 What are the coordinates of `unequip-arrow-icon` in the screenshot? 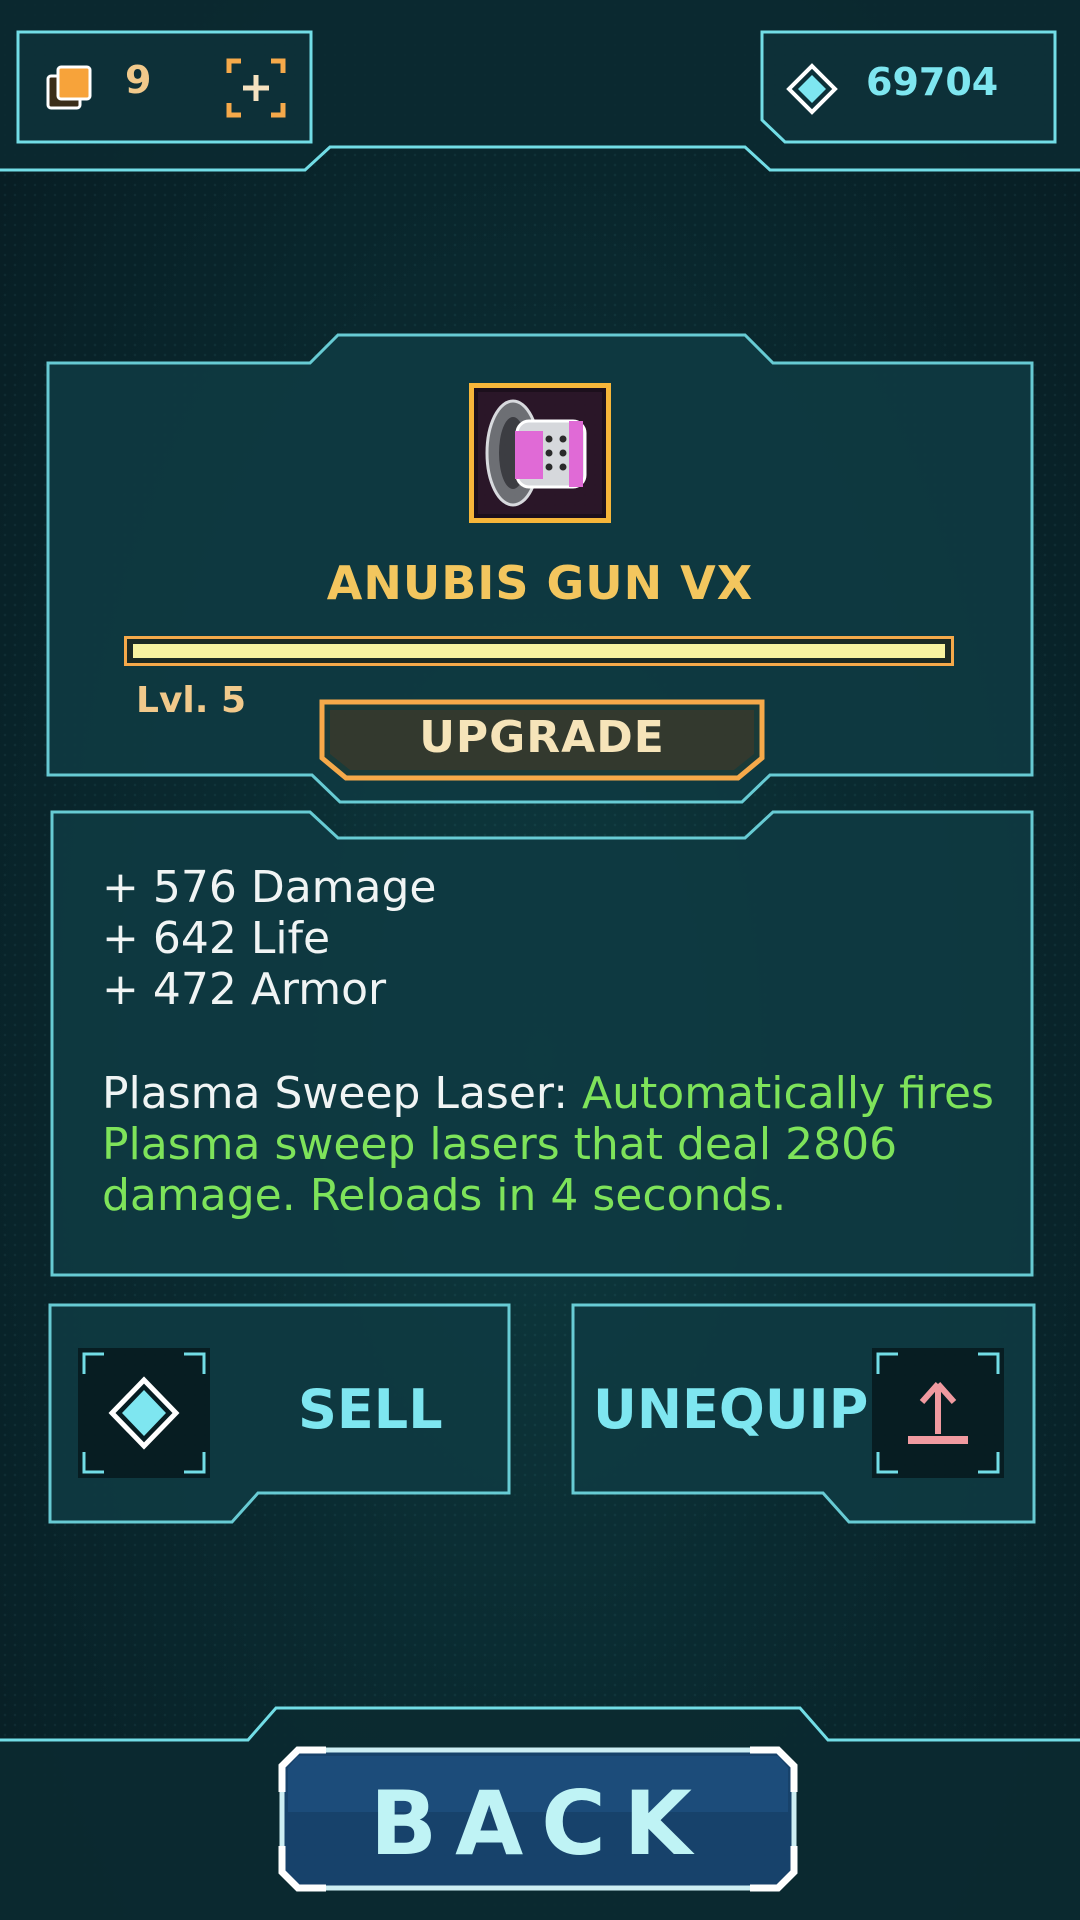 It's located at (938, 1413).